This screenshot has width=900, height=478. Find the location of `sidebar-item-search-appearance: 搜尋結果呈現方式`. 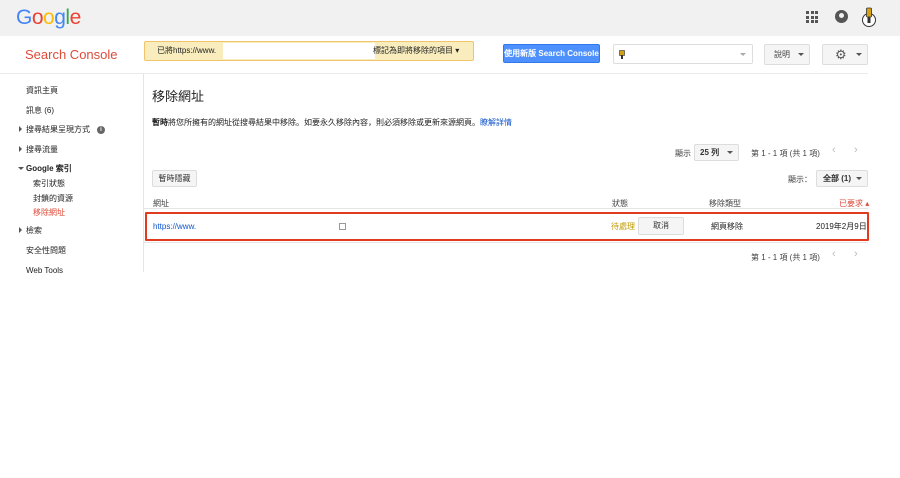

sidebar-item-search-appearance: 搜尋結果呈現方式 is located at coordinates (58, 130).